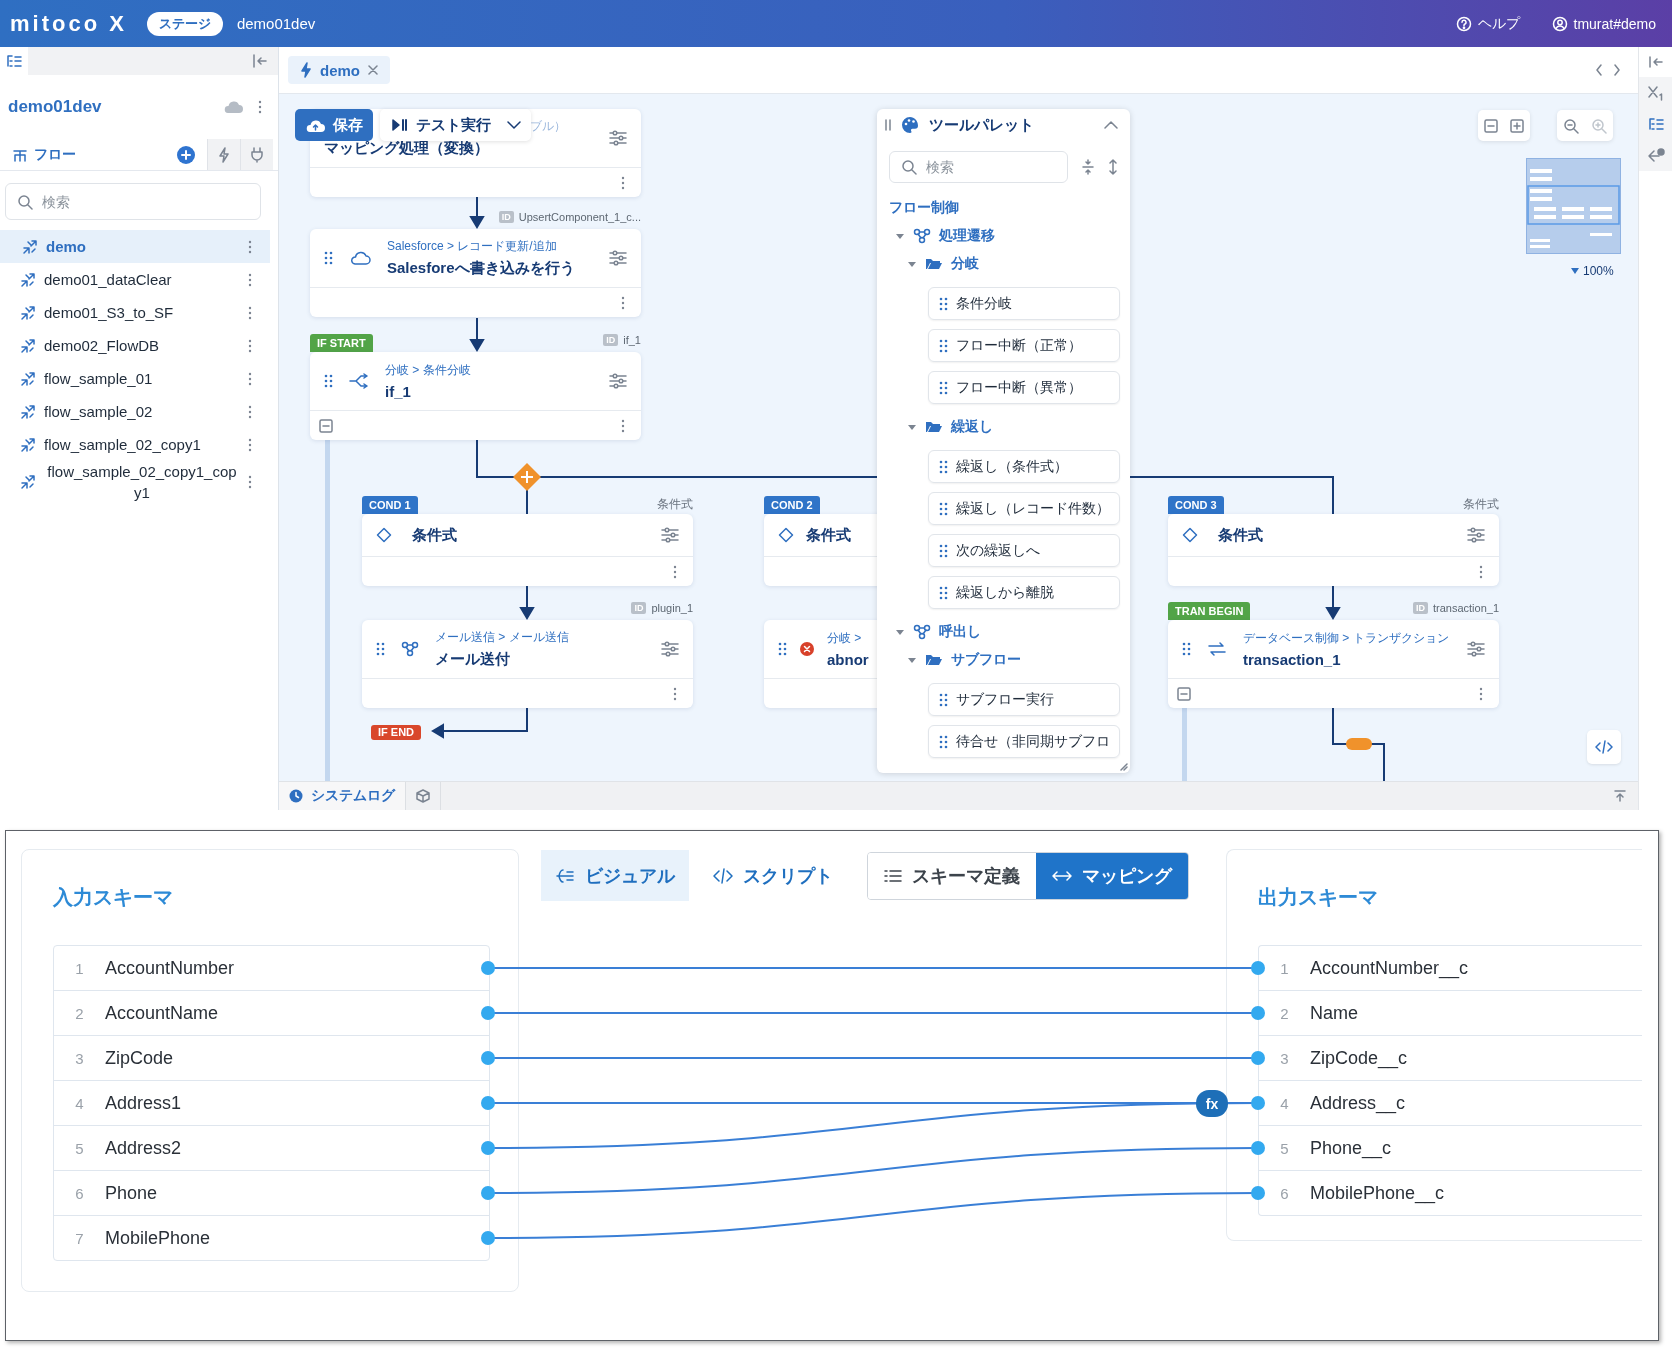  I want to click on palette-folder: 繰返し, so click(1003, 427).